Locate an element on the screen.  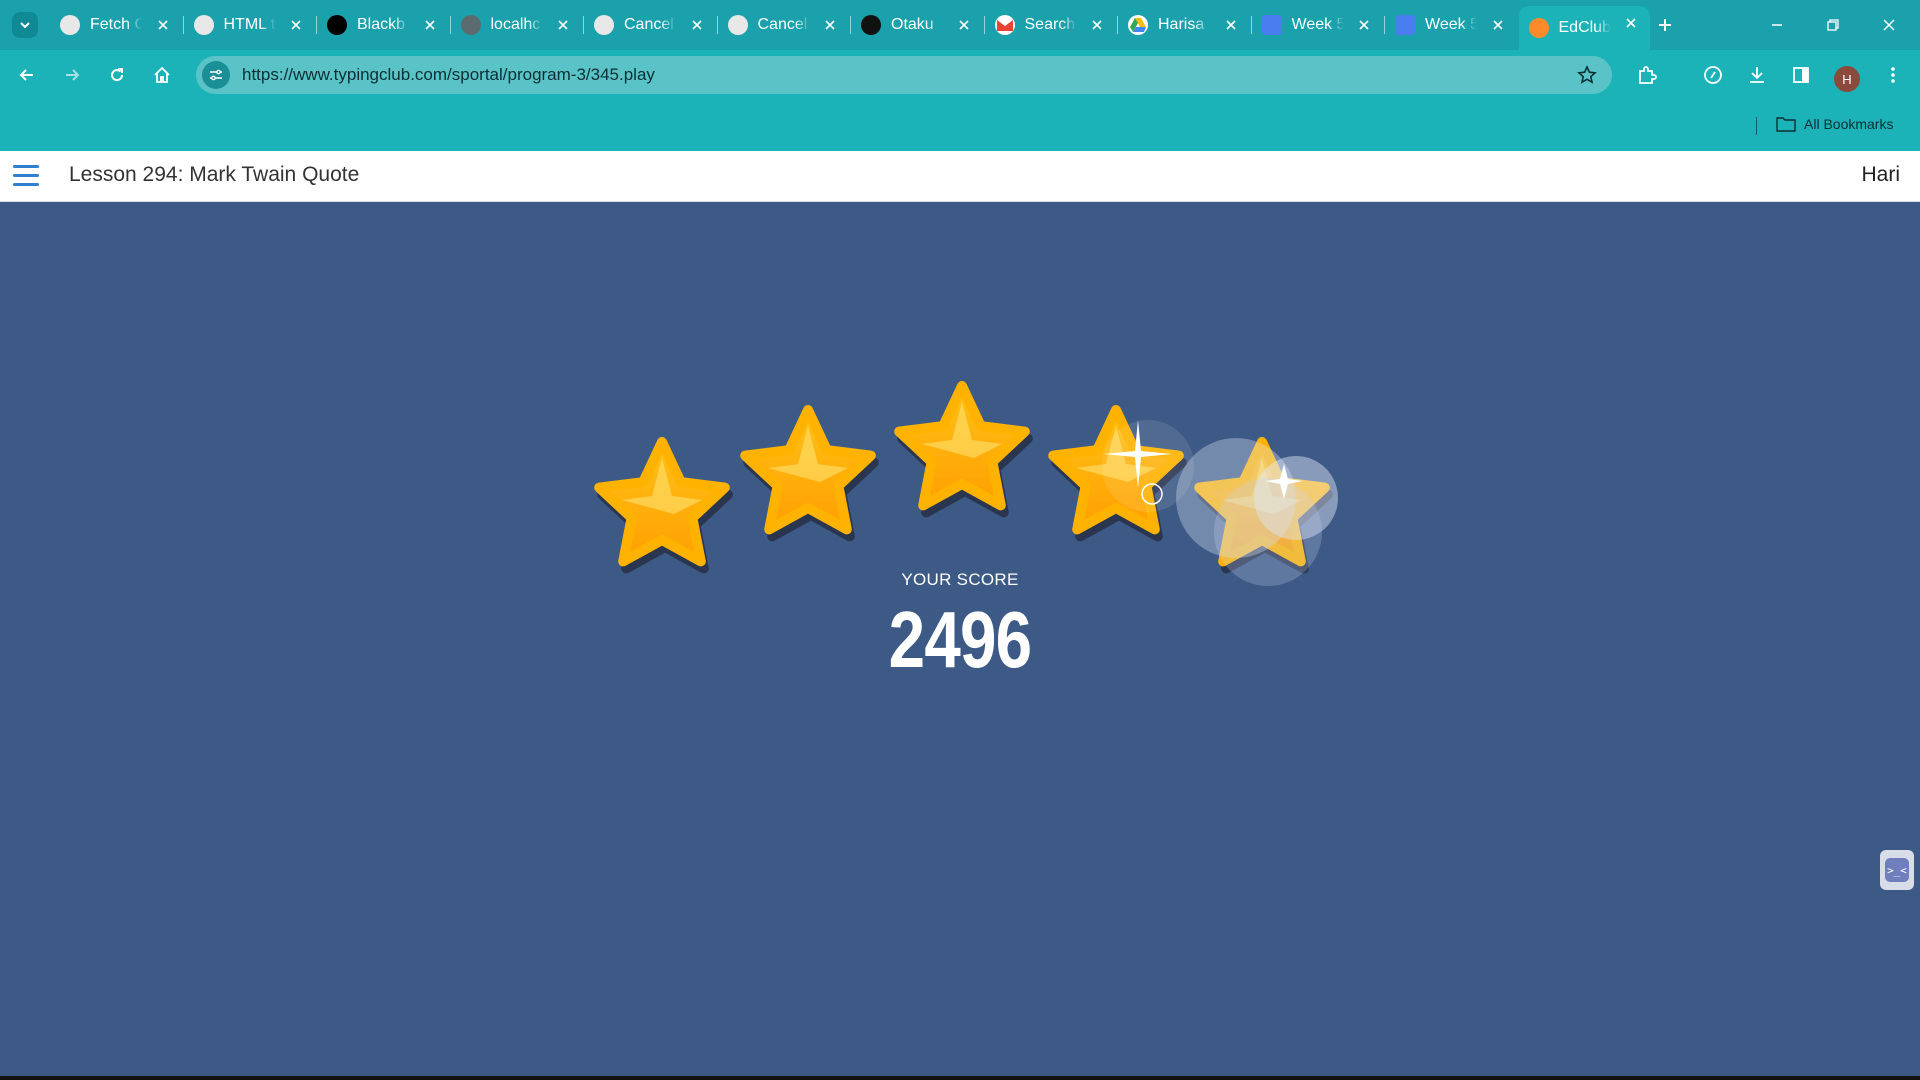
restore-icon is located at coordinates (1833, 25).